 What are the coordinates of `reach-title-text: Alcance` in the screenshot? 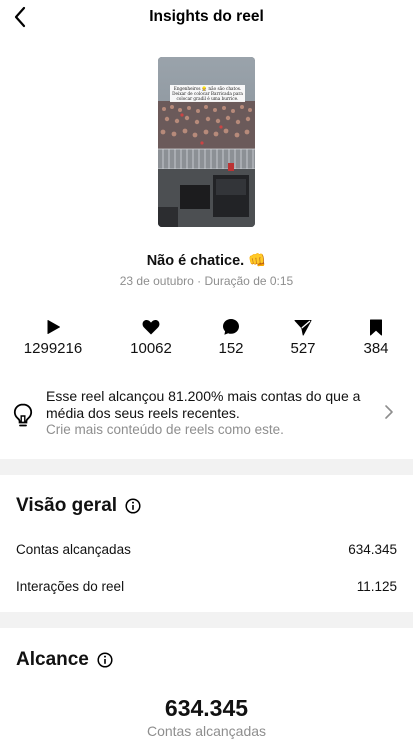 It's located at (52, 659).